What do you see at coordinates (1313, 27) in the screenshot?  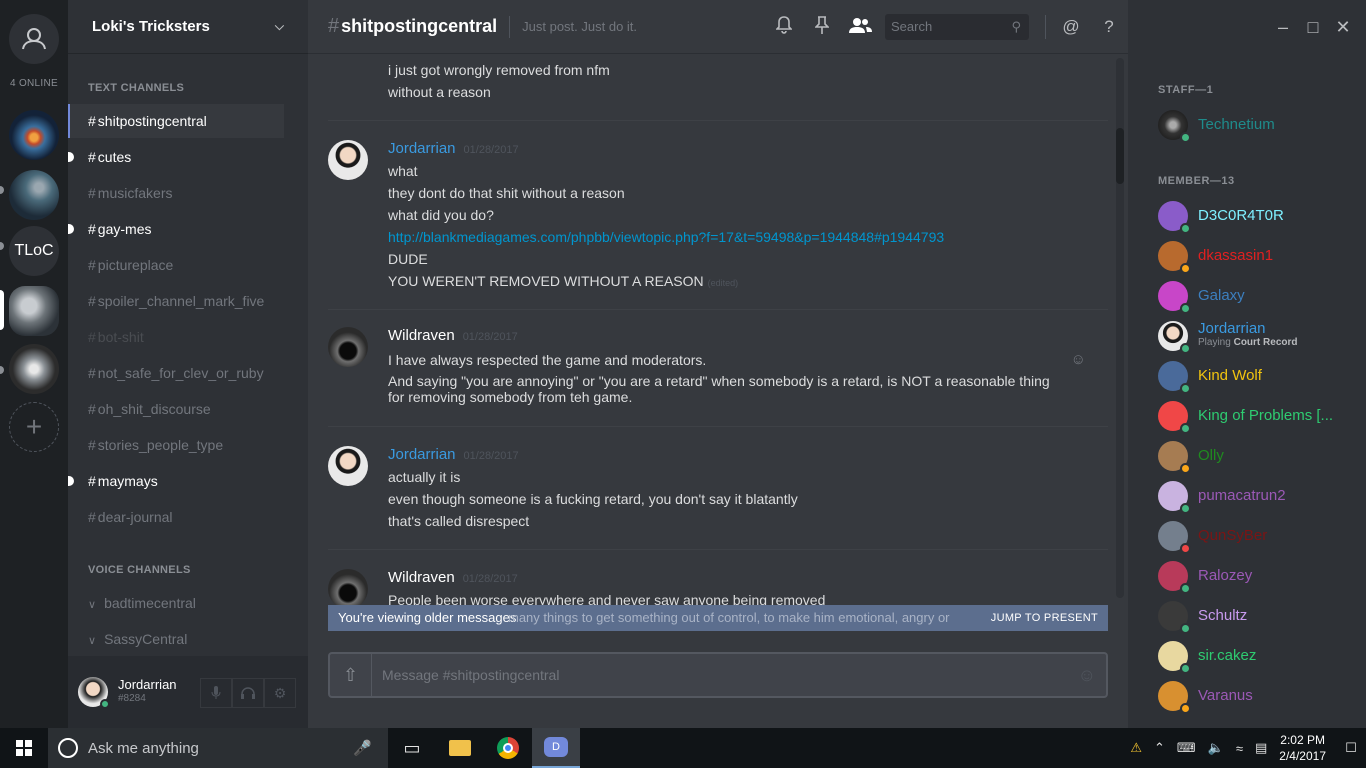 I see `maximize-button: □` at bounding box center [1313, 27].